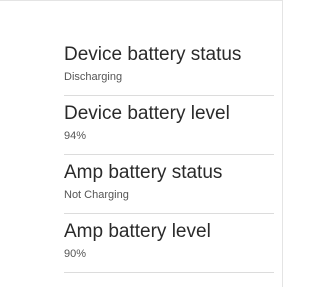 The image size is (320, 287). What do you see at coordinates (137, 231) in the screenshot?
I see `item-title: Amp battery level` at bounding box center [137, 231].